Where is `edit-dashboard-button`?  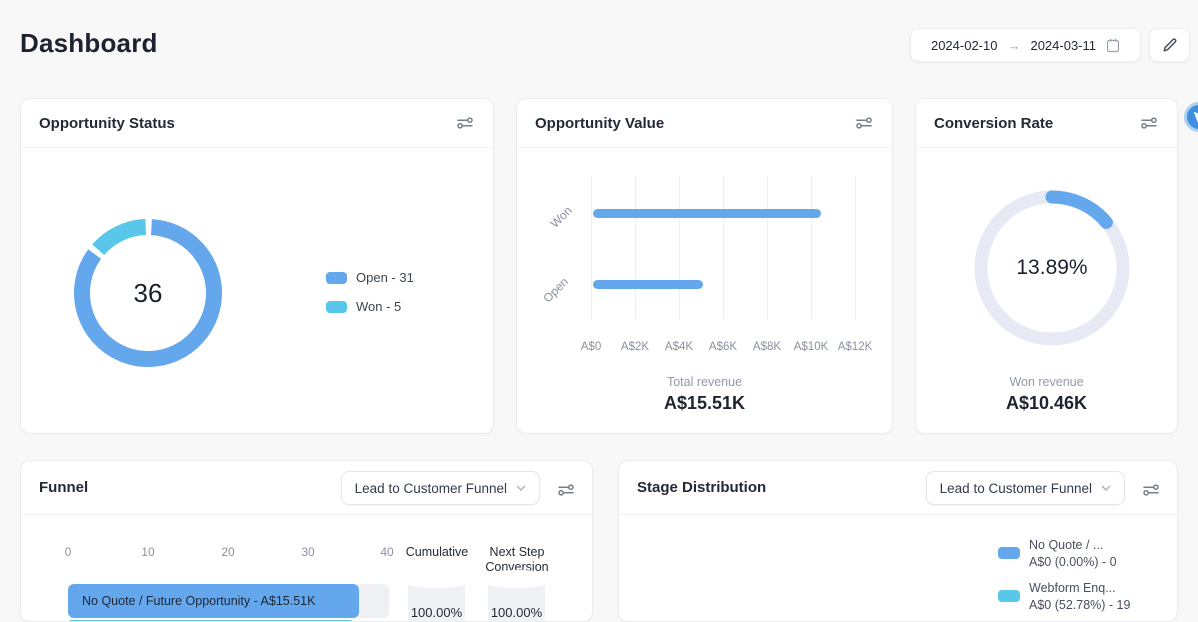
edit-dashboard-button is located at coordinates (1169, 45).